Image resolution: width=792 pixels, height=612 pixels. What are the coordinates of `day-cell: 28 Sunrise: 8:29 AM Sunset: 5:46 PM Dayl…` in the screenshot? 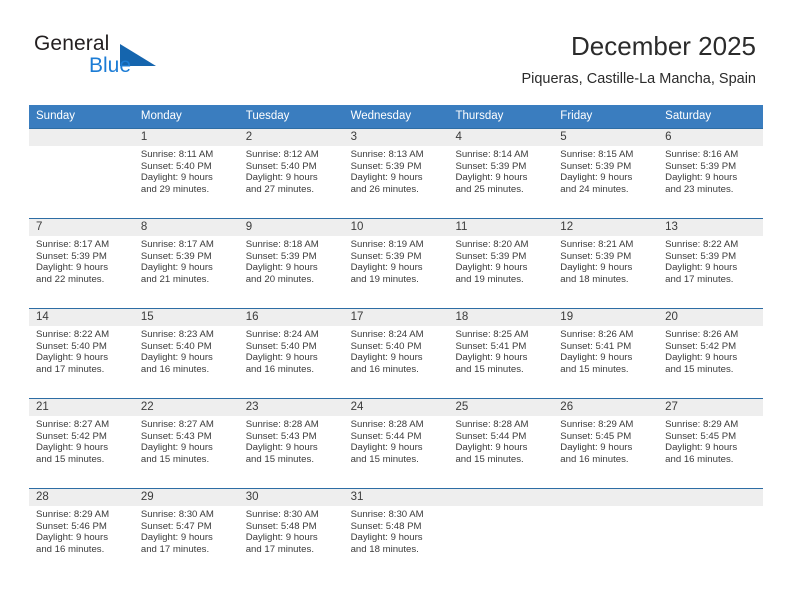 It's located at (81, 533).